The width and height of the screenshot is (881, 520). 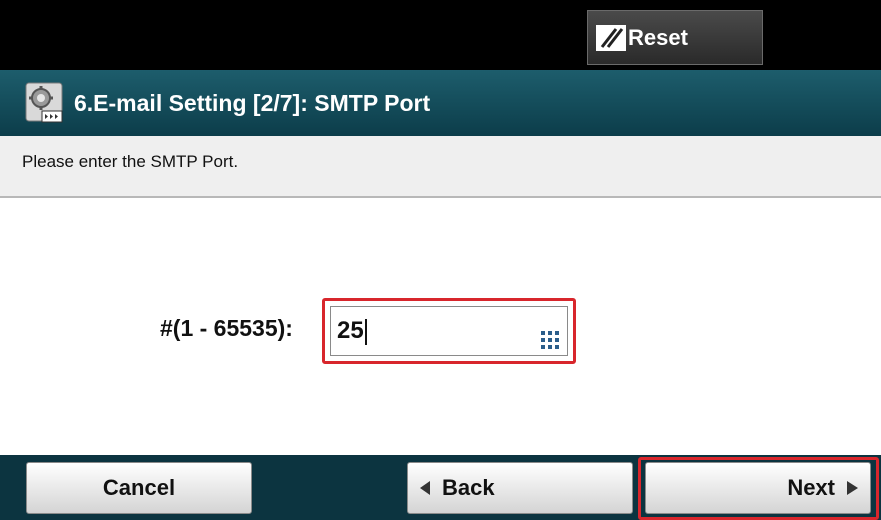 I want to click on cancel-button: Cancel, so click(x=139, y=488).